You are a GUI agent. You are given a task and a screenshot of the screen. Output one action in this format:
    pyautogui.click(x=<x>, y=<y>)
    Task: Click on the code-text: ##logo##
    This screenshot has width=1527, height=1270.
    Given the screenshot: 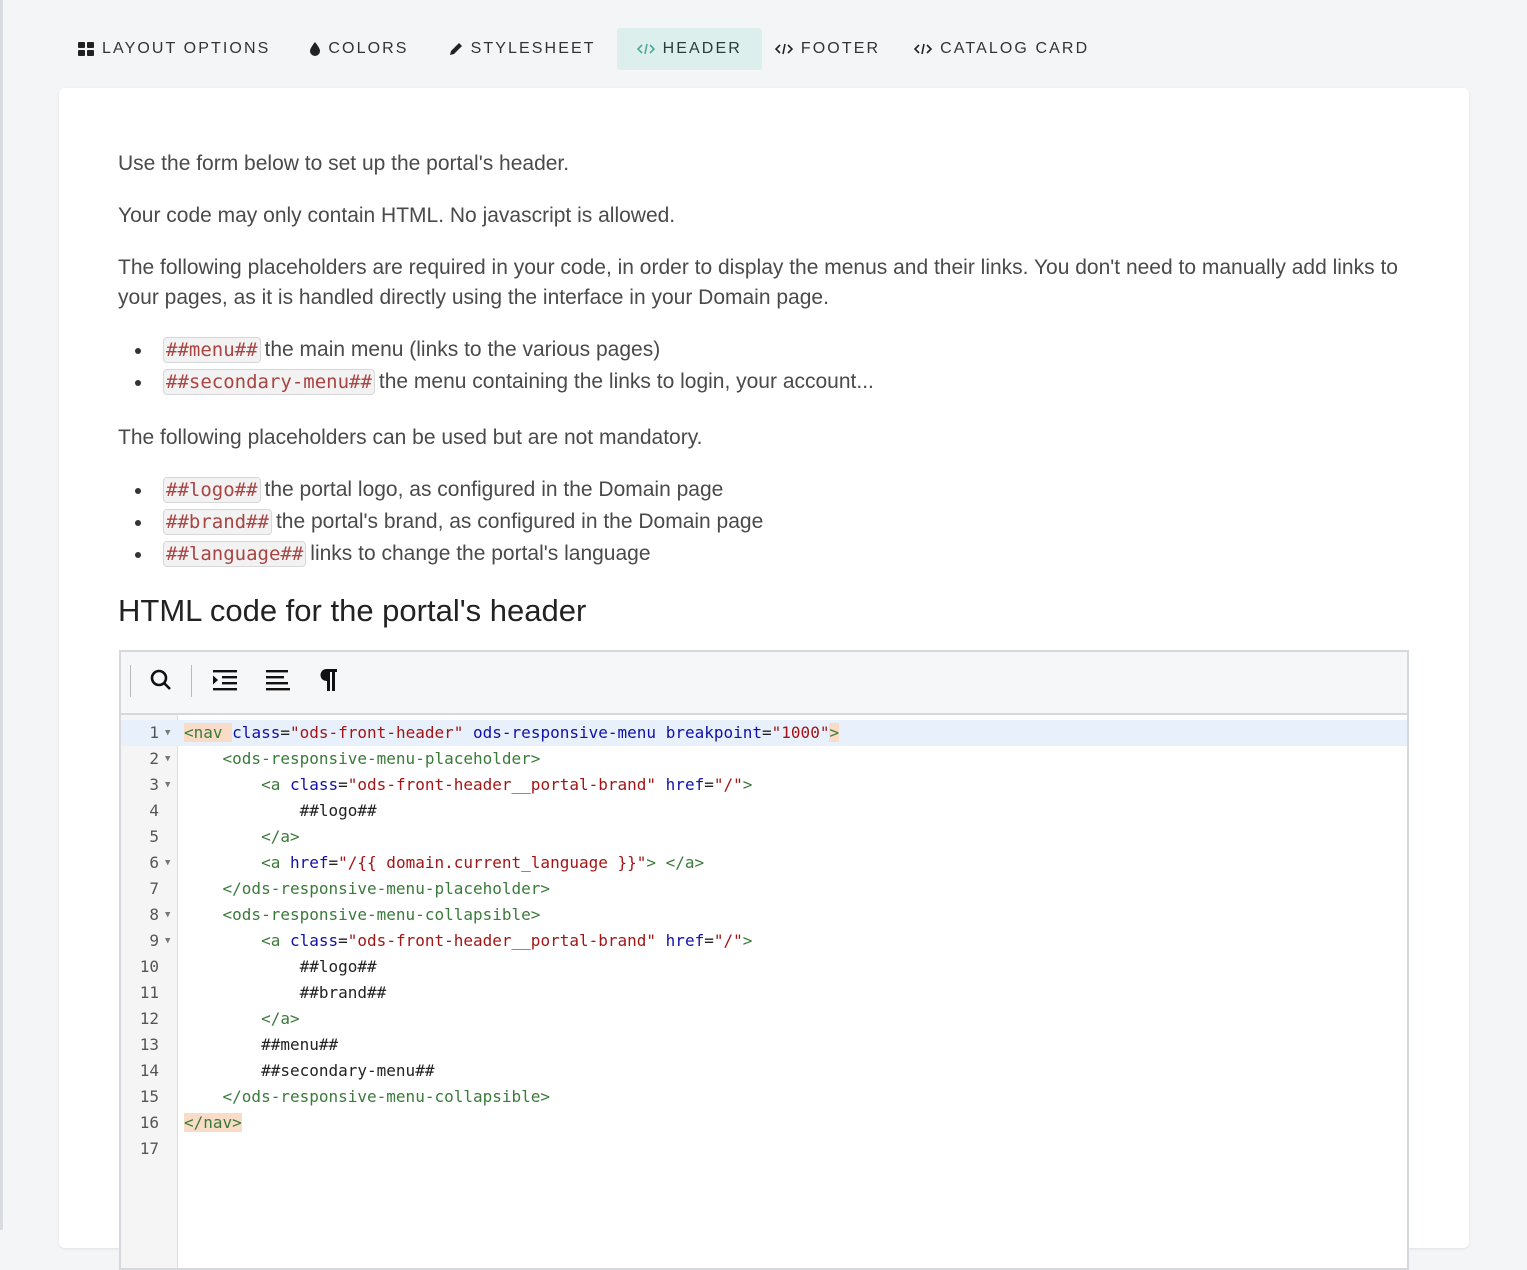 What is the action you would take?
    pyautogui.click(x=280, y=966)
    